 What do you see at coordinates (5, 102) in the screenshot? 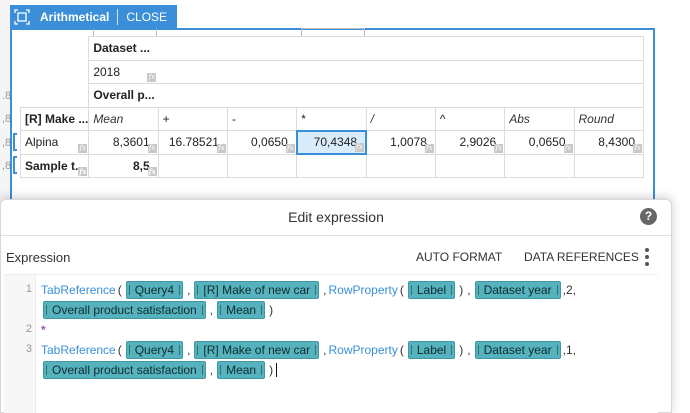
I see `left-edge-strip` at bounding box center [5, 102].